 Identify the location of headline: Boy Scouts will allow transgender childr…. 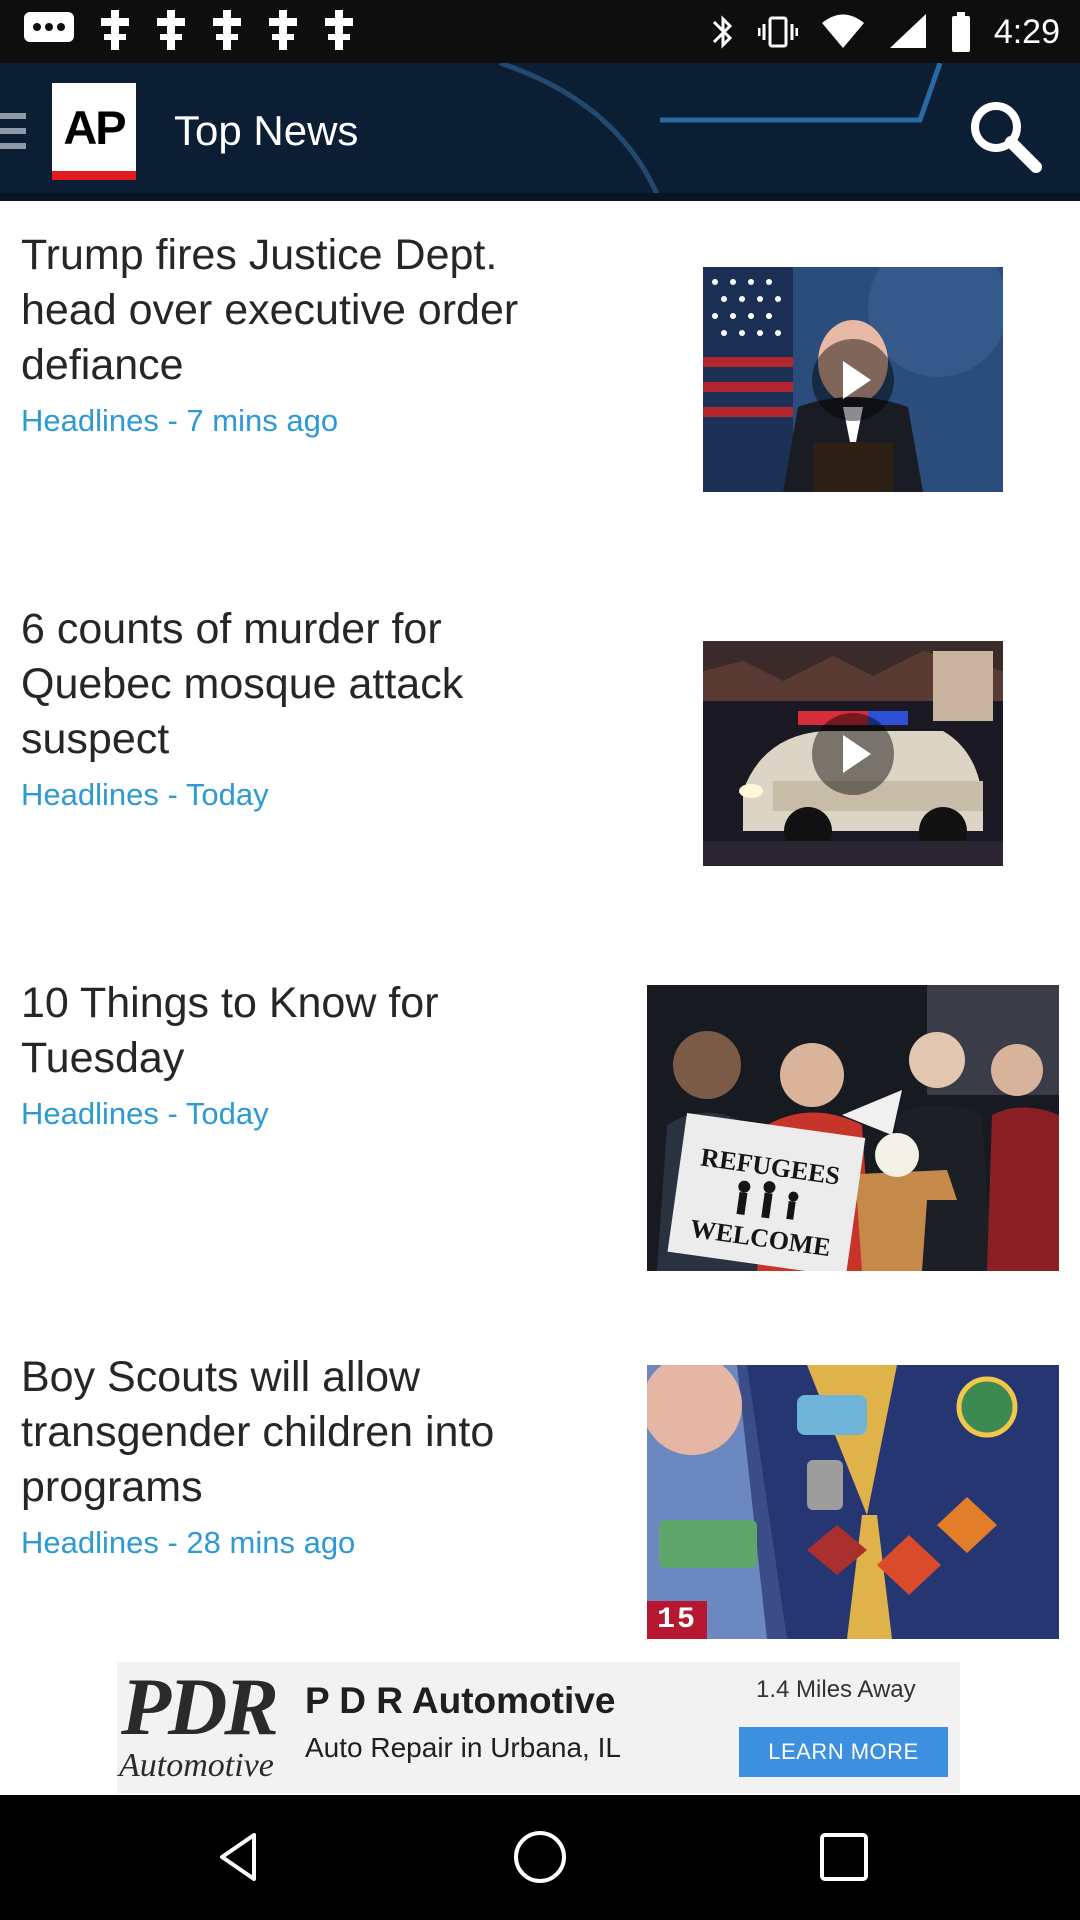
(257, 1432).